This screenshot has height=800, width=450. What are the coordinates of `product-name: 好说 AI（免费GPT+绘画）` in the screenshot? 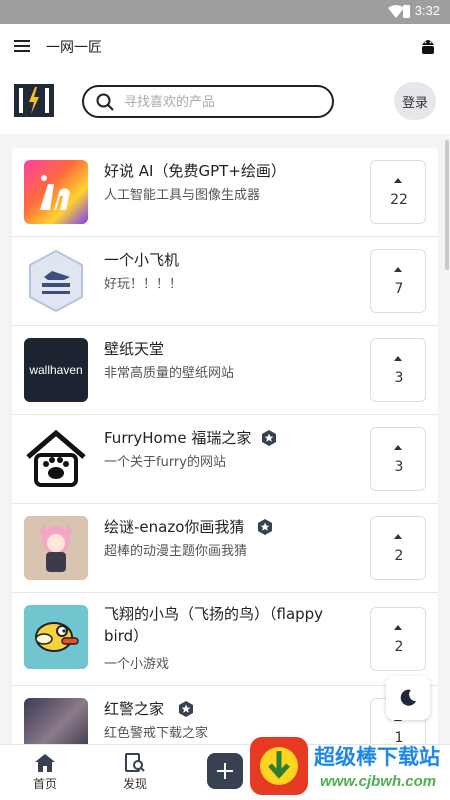 It's located at (234, 171).